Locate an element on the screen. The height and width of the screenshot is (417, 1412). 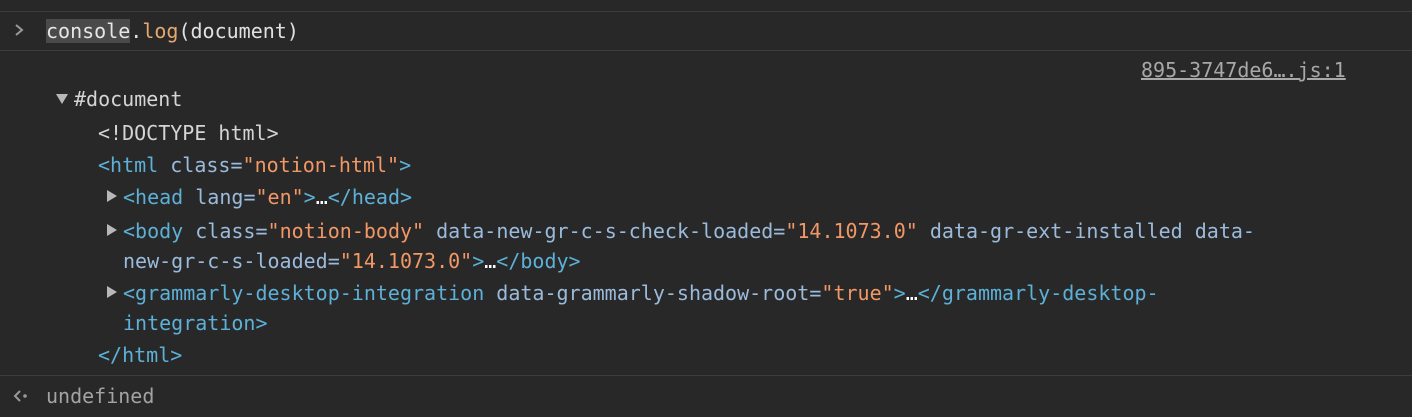
body-close-tag: </body> is located at coordinates (538, 261).